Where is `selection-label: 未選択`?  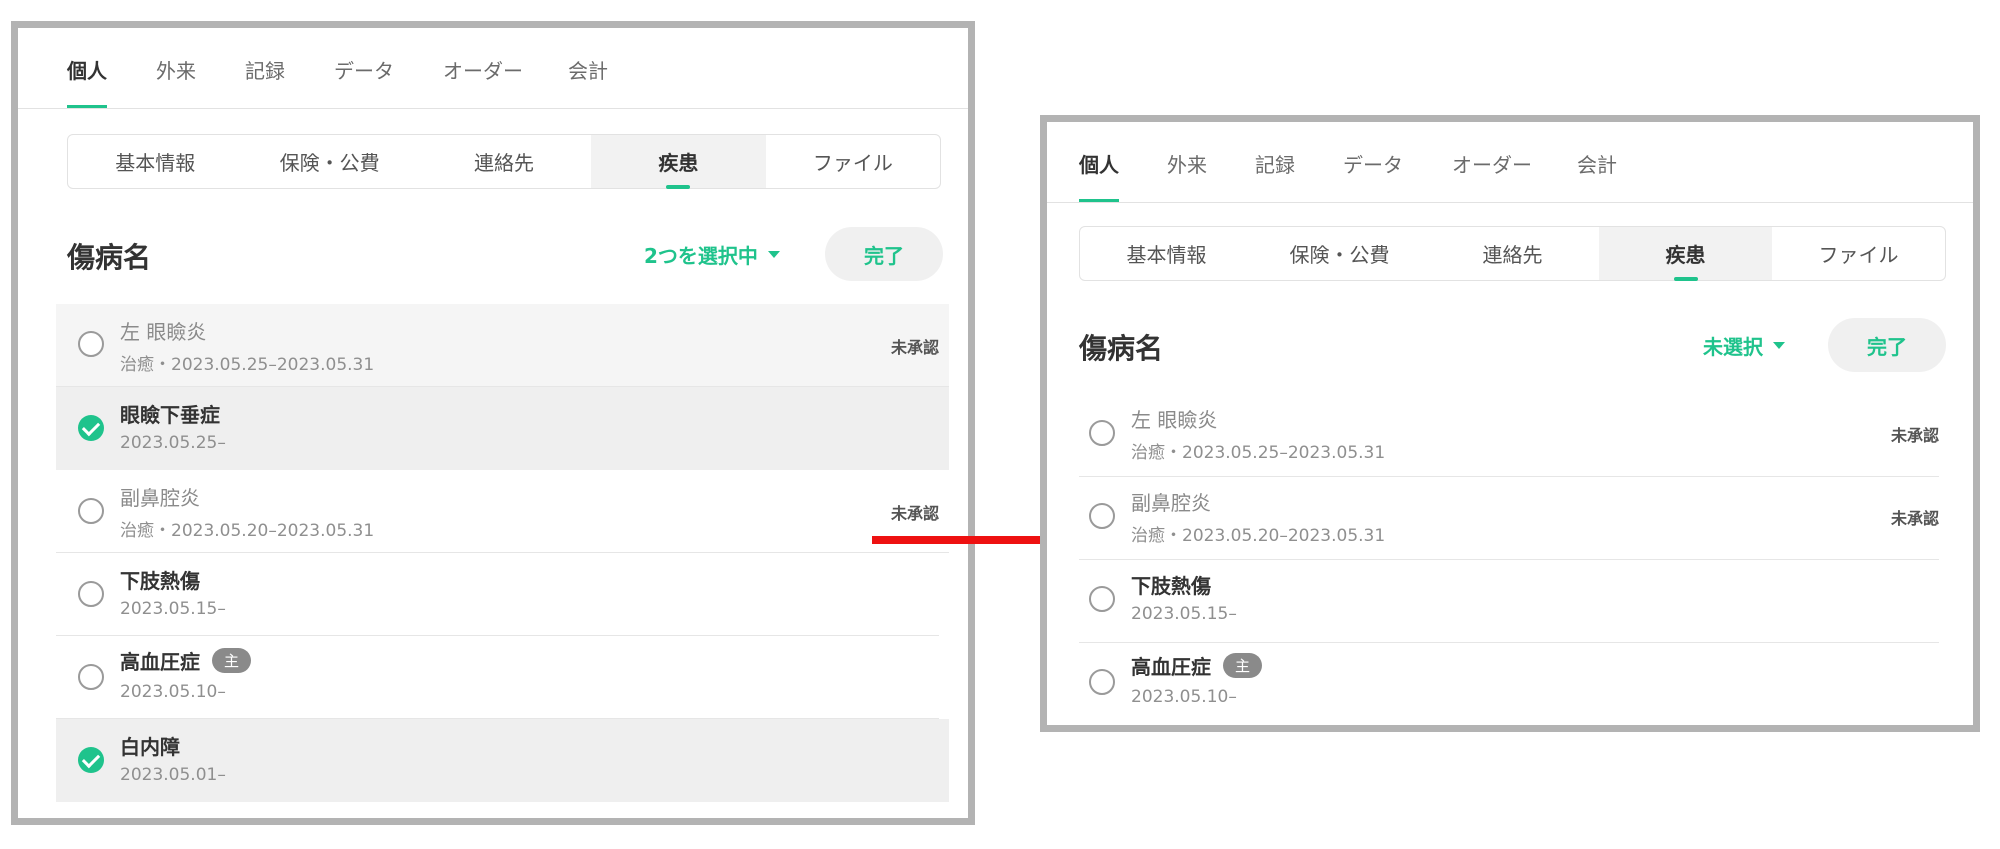
selection-label: 未選択 is located at coordinates (1733, 347).